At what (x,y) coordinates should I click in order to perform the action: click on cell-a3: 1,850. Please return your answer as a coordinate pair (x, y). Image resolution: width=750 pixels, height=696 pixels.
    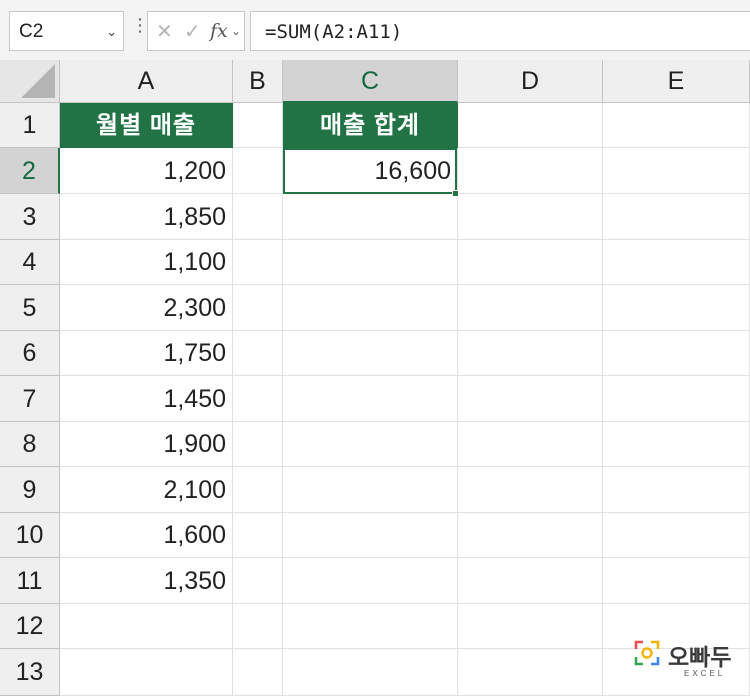
    Looking at the image, I should click on (146, 217).